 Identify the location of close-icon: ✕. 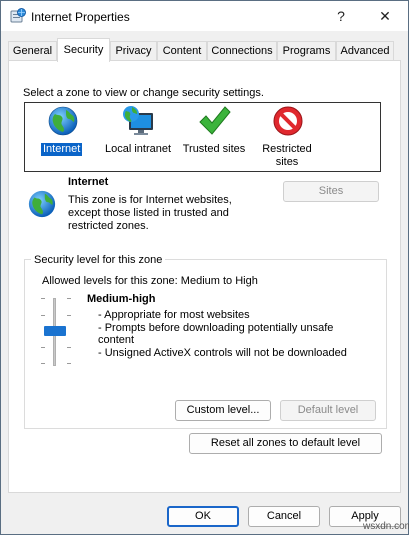
(385, 16).